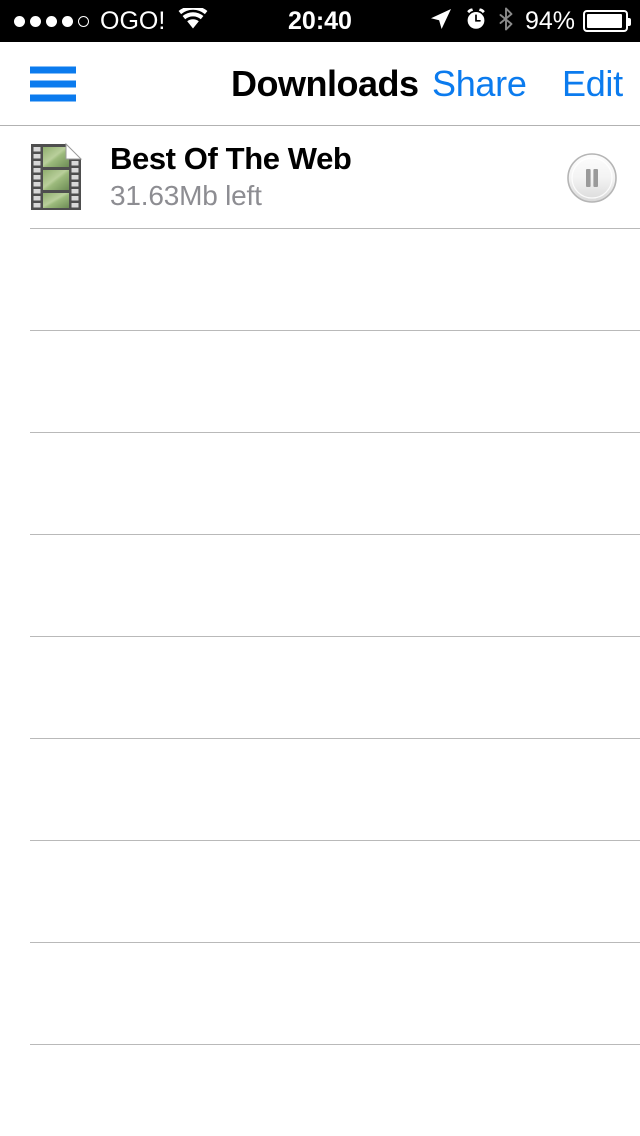 The image size is (640, 1136). Describe the element at coordinates (604, 21) in the screenshot. I see `battery-fill` at that location.